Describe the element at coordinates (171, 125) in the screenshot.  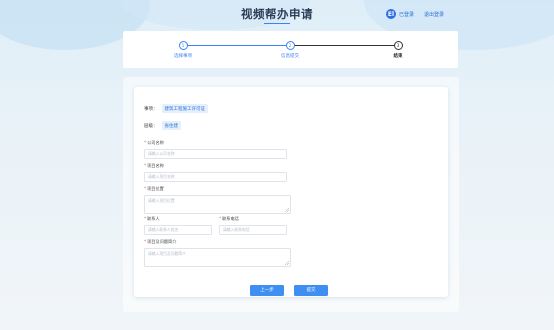
I see `dept-tag: 省住建` at that location.